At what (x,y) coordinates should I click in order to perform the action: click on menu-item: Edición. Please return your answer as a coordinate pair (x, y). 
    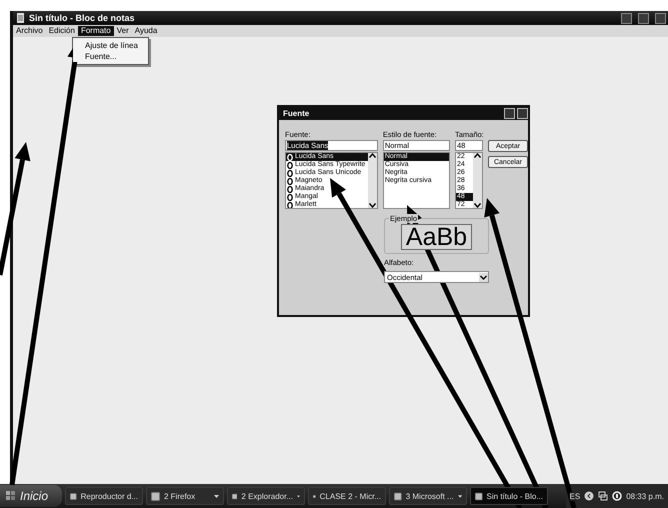
    Looking at the image, I should click on (62, 31).